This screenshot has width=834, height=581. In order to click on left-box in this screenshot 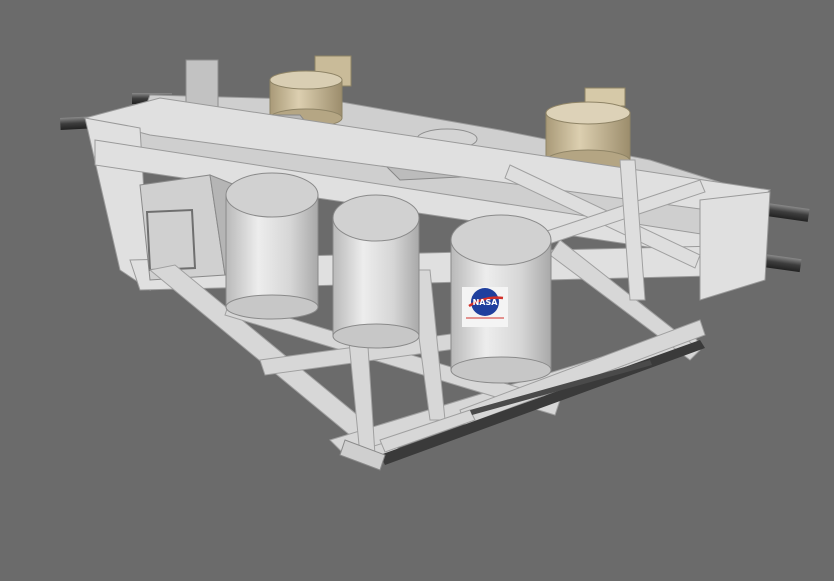, I will do `click(190, 227)`.